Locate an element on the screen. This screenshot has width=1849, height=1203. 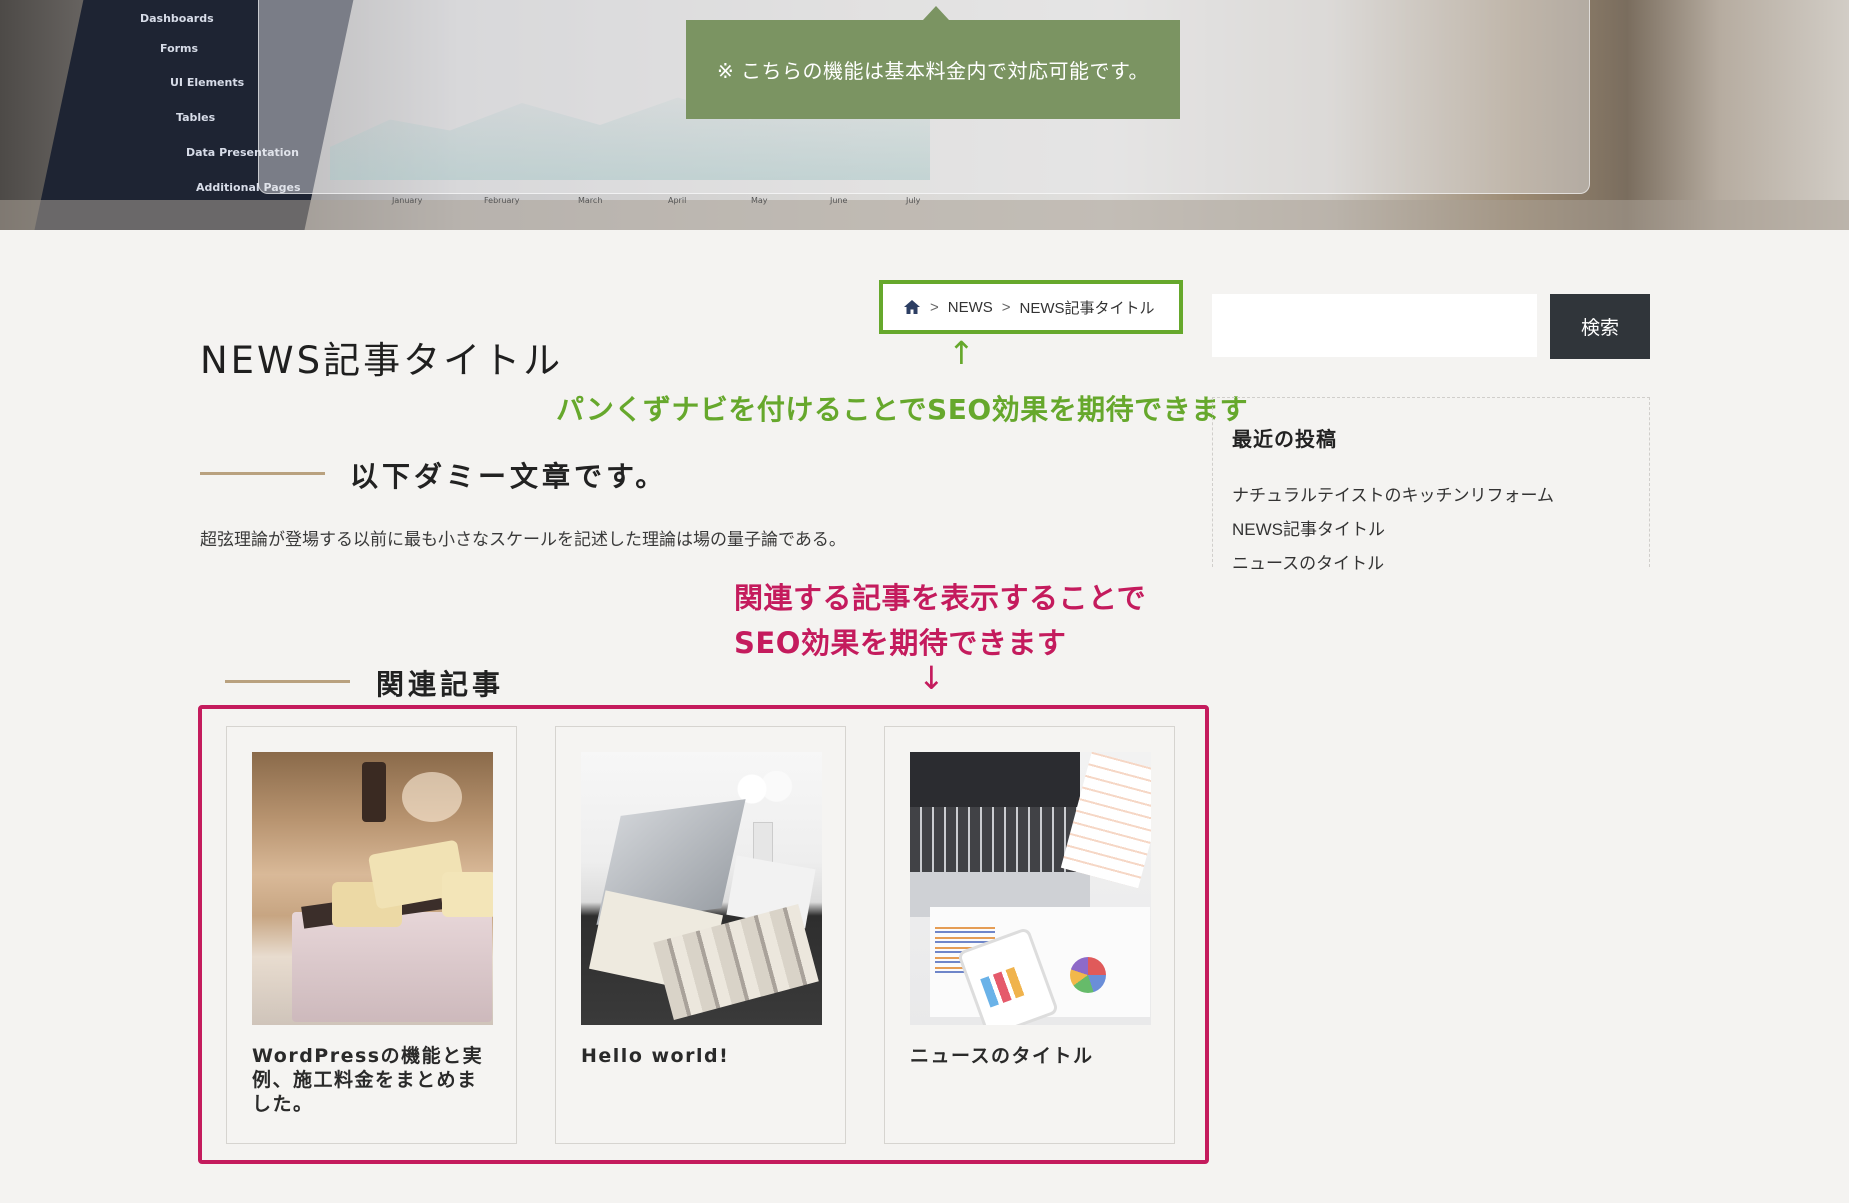
home-icon is located at coordinates (912, 307).